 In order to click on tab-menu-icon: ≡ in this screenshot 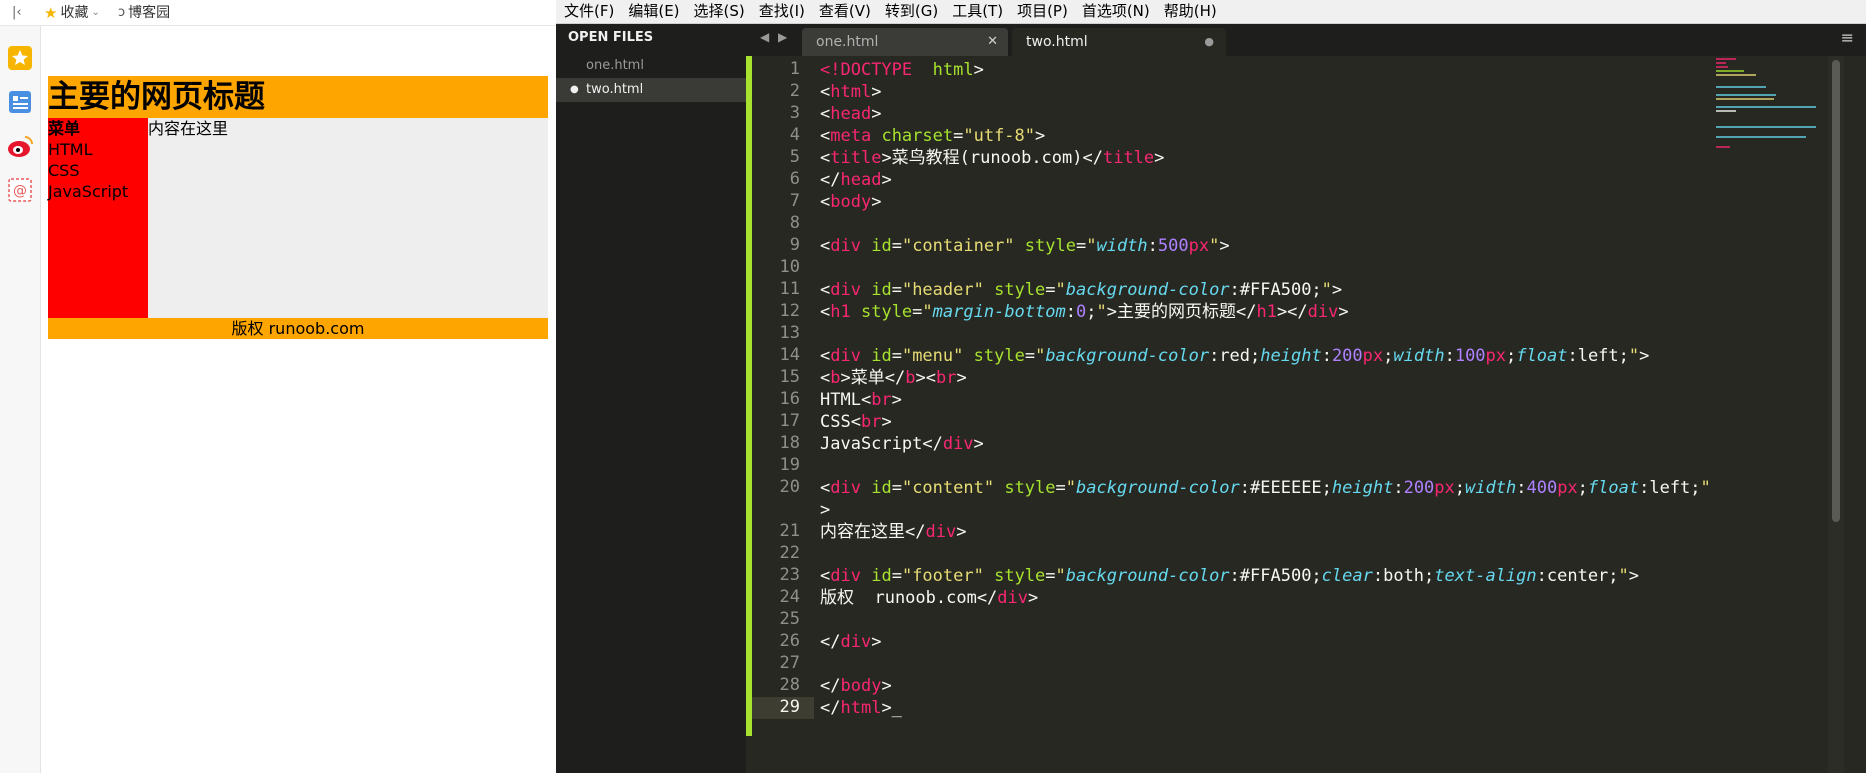, I will do `click(1847, 37)`.